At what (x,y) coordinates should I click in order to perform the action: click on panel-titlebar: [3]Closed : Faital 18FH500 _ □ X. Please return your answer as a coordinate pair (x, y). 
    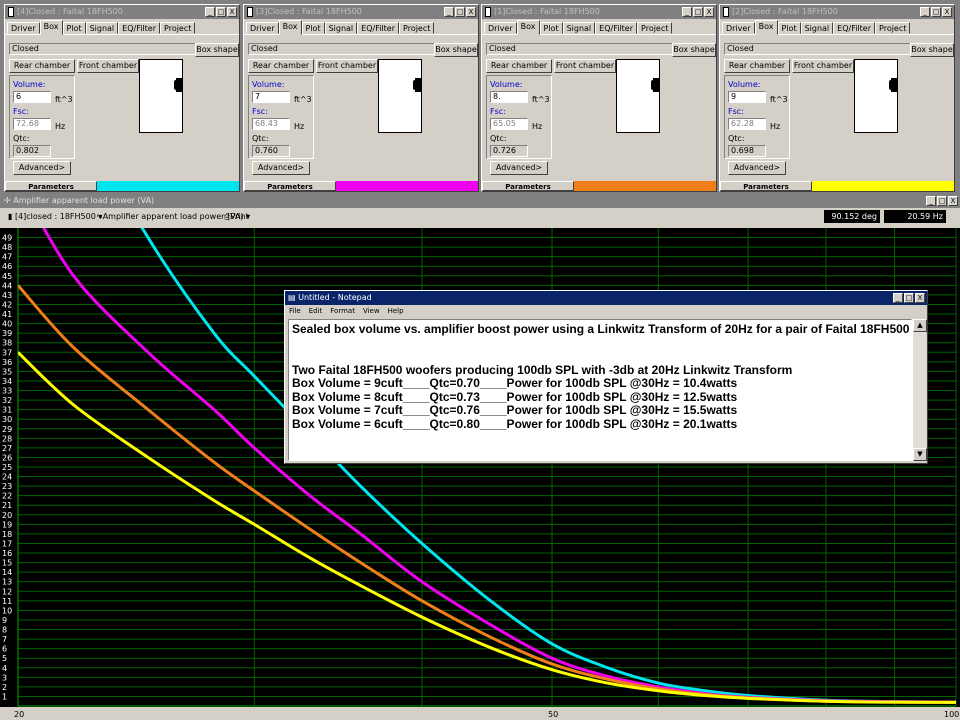
    Looking at the image, I should click on (361, 12).